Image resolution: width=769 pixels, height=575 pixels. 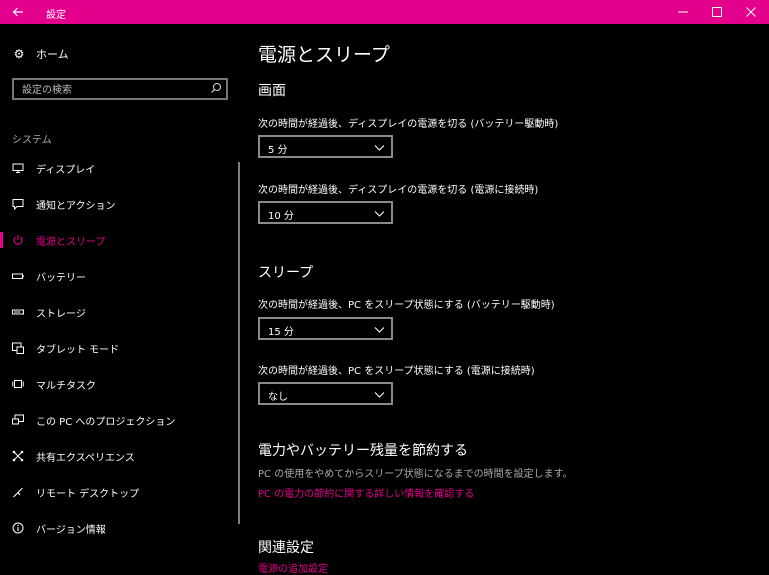 What do you see at coordinates (56, 15) in the screenshot?
I see `window-title: 設定` at bounding box center [56, 15].